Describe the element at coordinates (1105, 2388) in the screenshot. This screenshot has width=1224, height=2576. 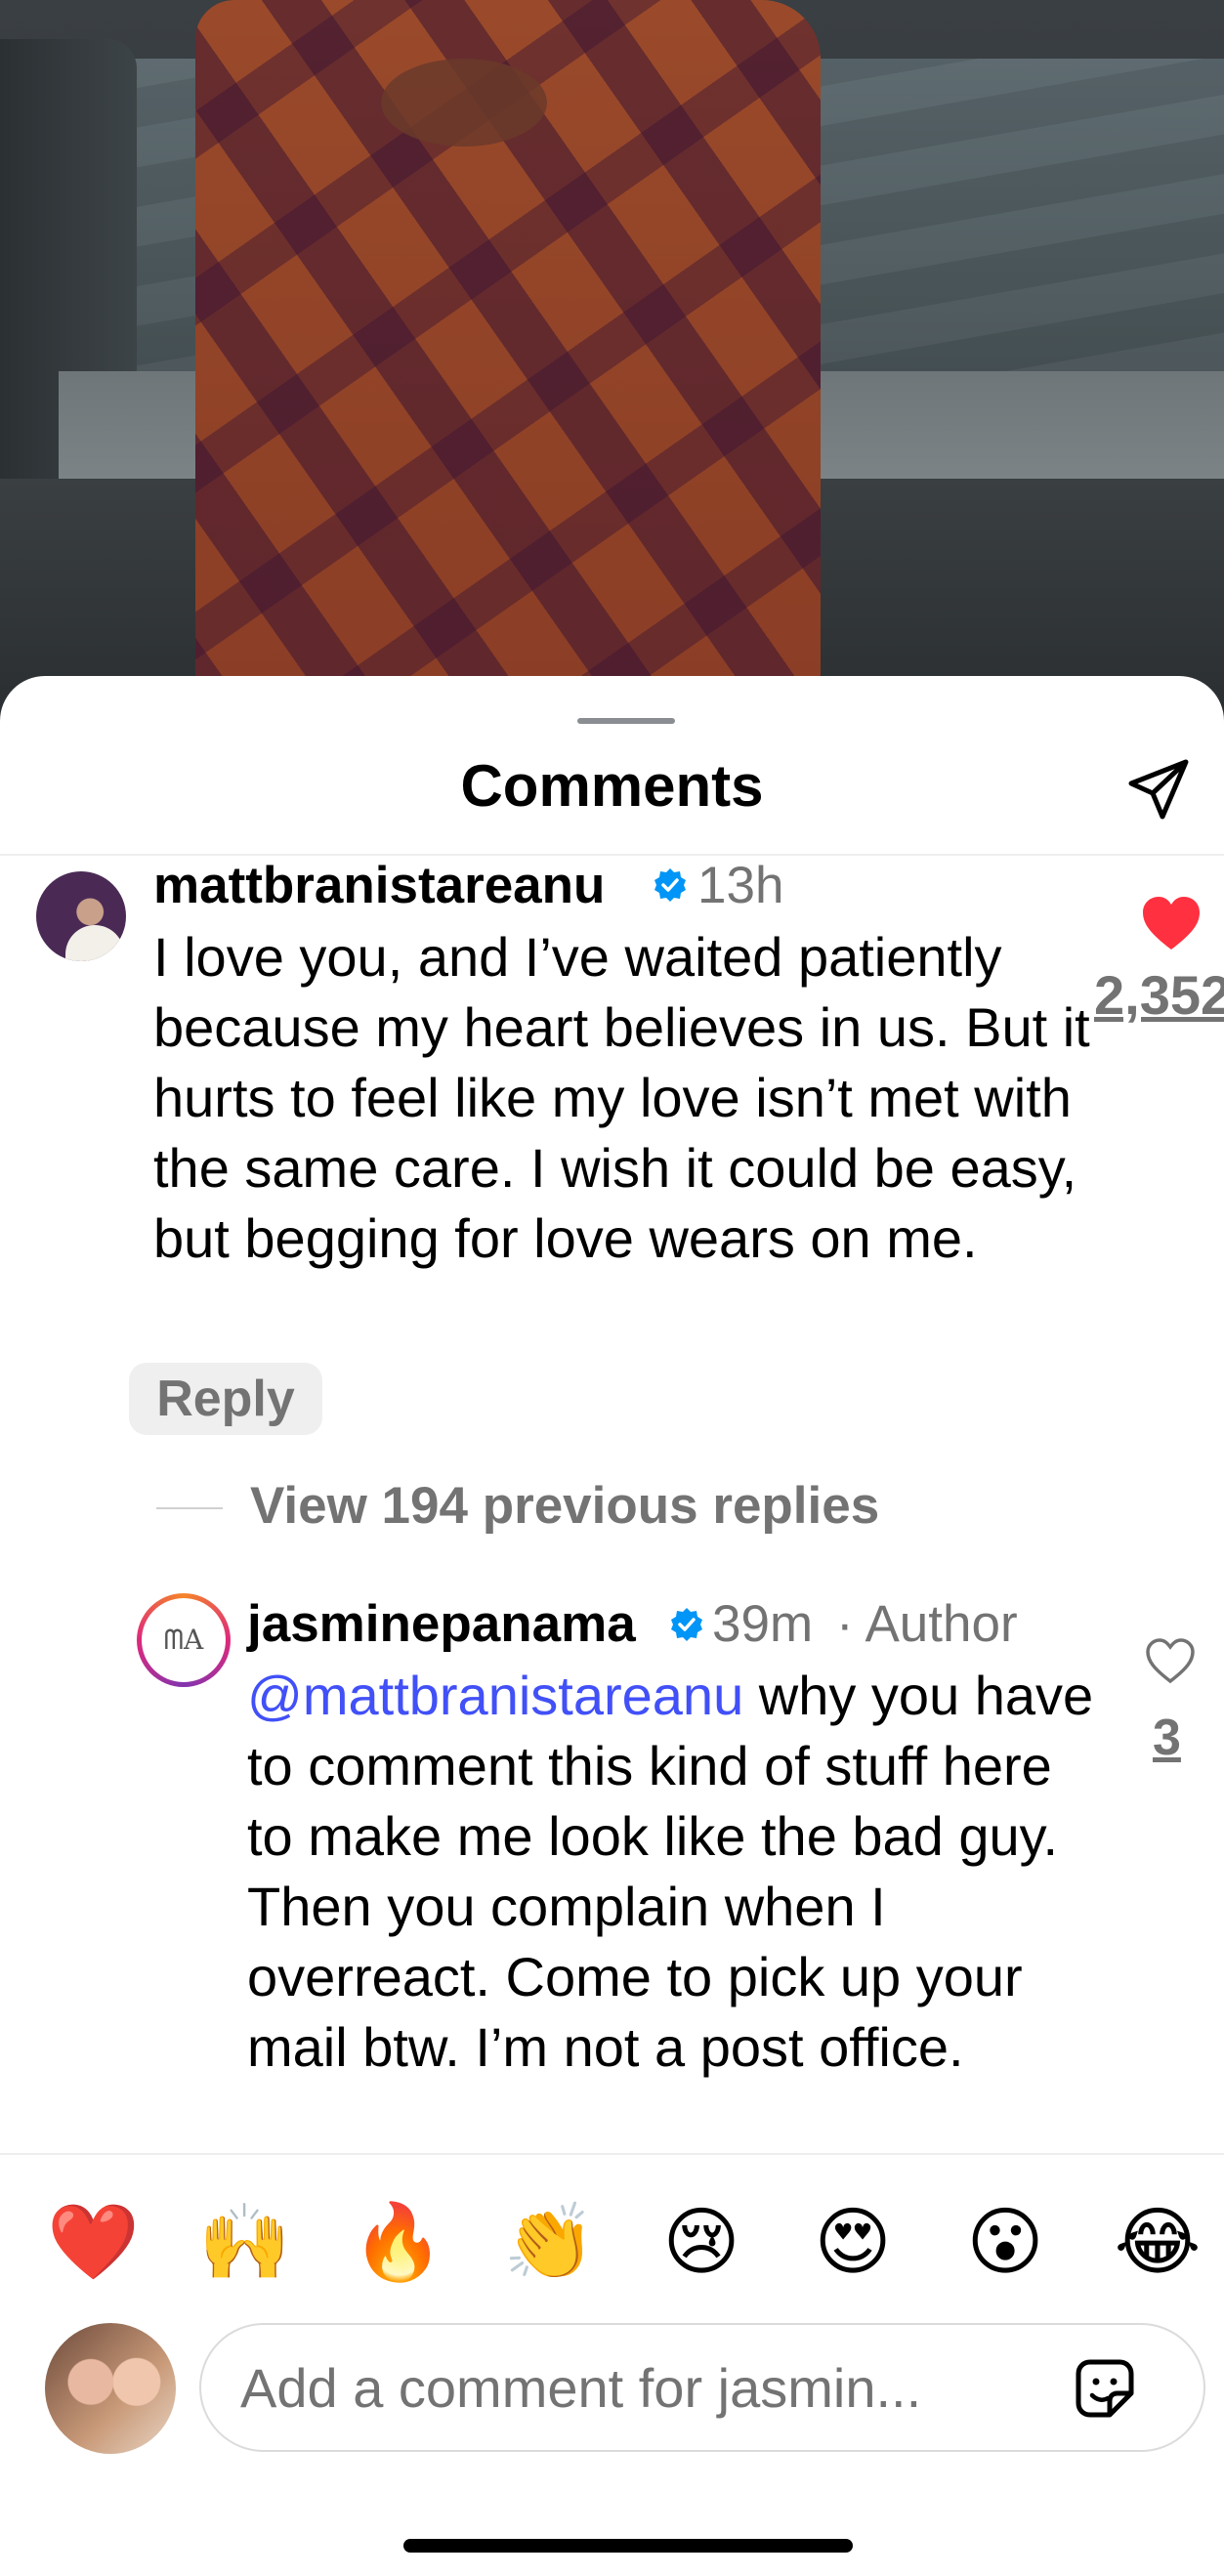
I see `sticker-icon` at that location.